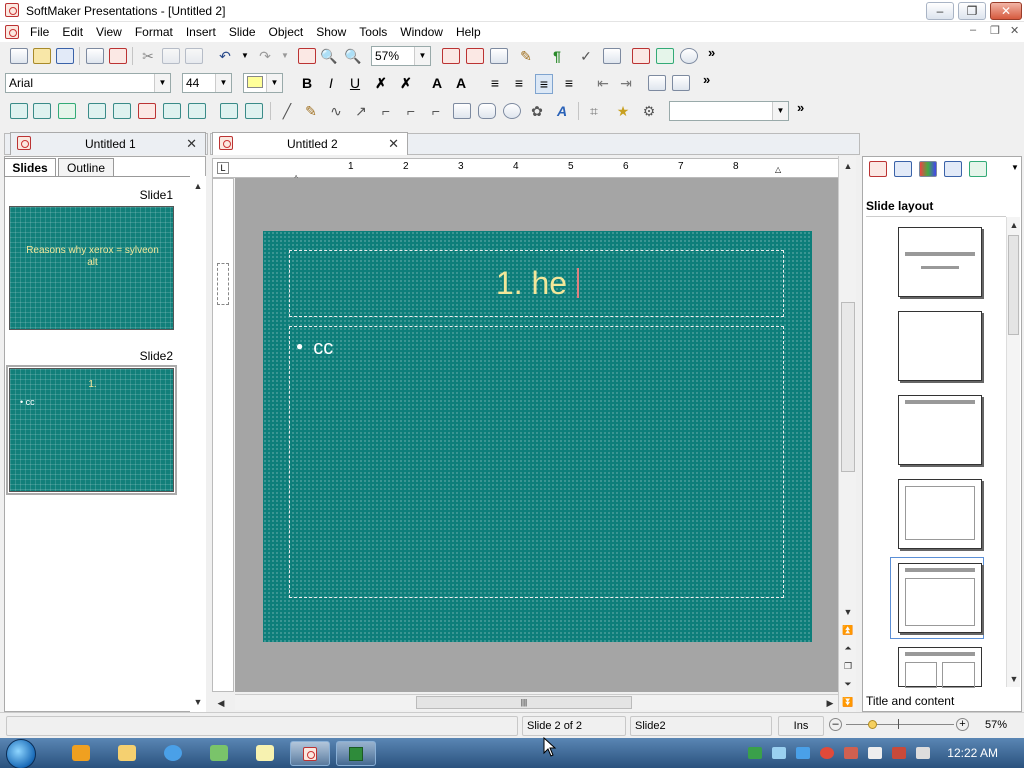  I want to click on curve-tool-icon: ∿, so click(336, 111).